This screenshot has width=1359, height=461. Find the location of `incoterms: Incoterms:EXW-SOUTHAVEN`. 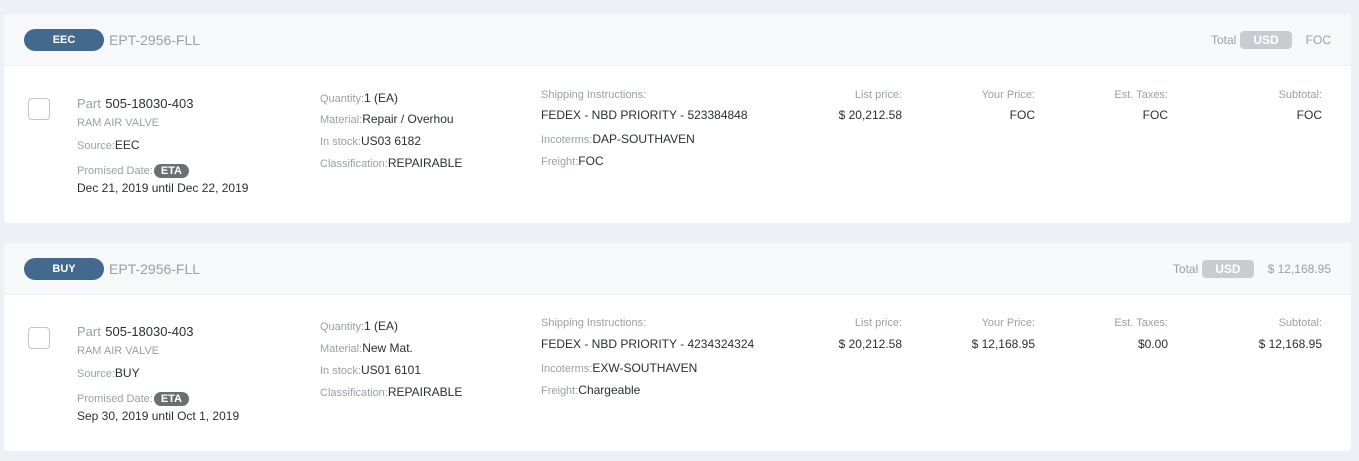

incoterms: Incoterms:EXW-SOUTHAVEN is located at coordinates (619, 368).